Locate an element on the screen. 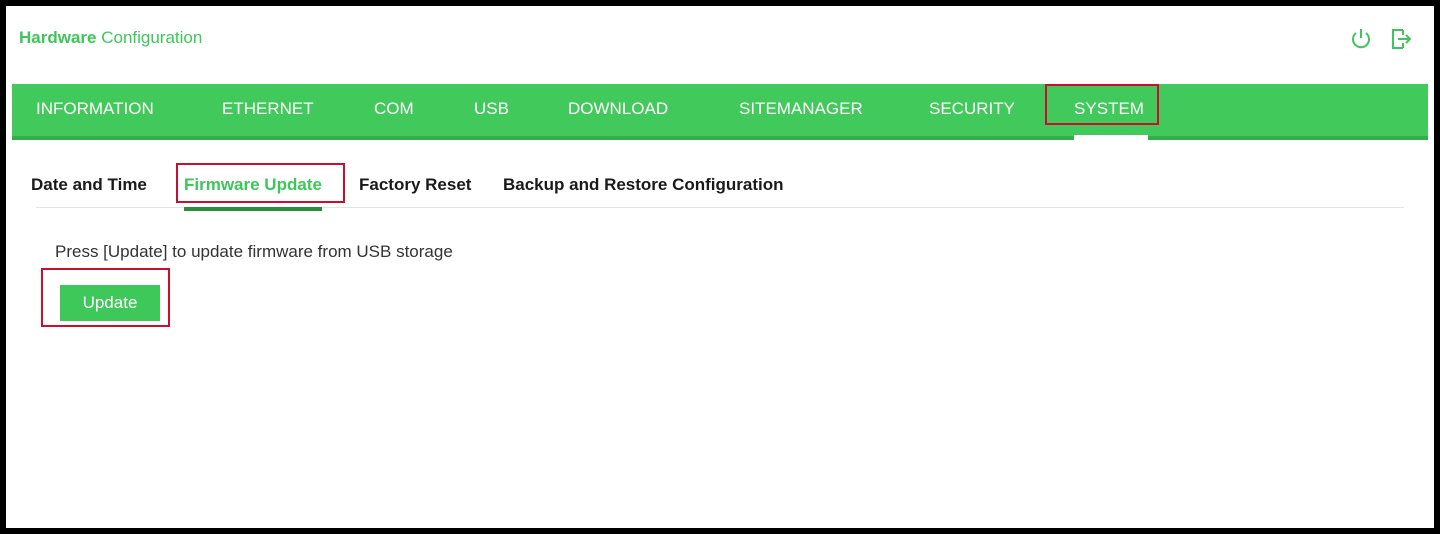  logout-icon is located at coordinates (1401, 39).